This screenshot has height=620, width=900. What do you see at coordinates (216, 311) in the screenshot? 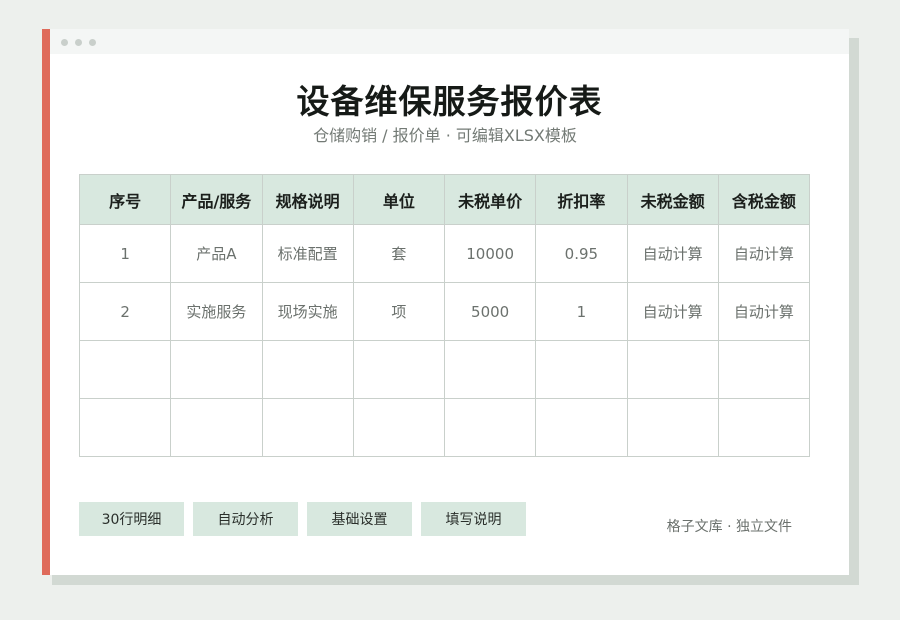
I see `table-cell: 实施服务` at bounding box center [216, 311].